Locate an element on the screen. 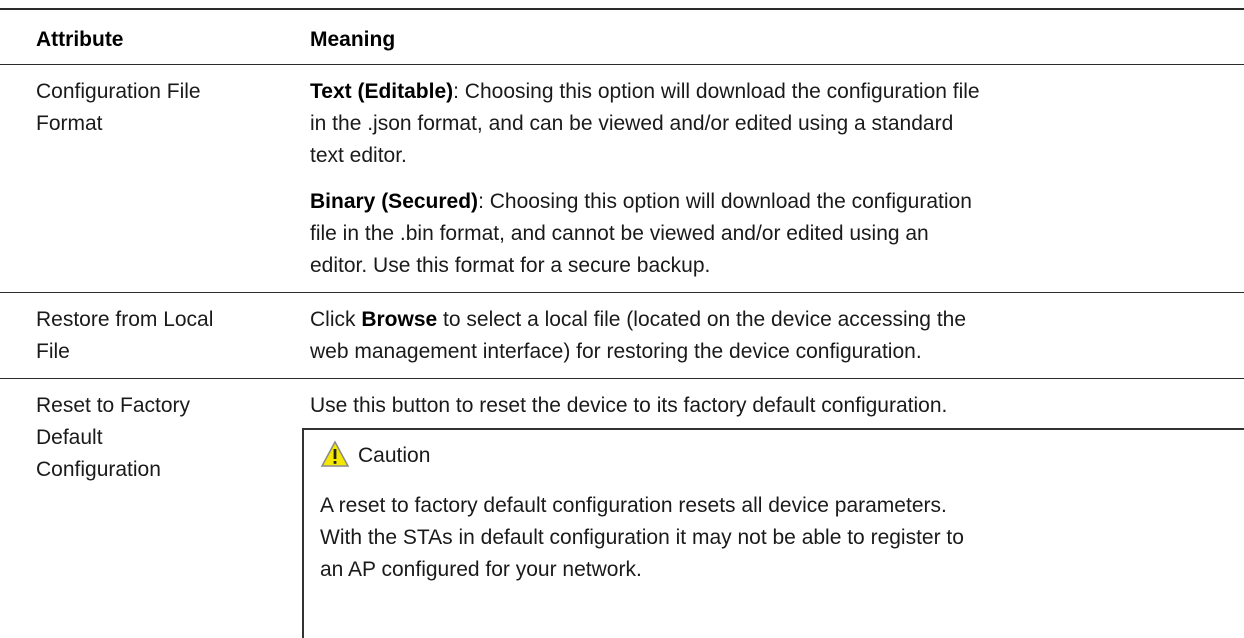  meaning-line: text editor. is located at coordinates (358, 155).